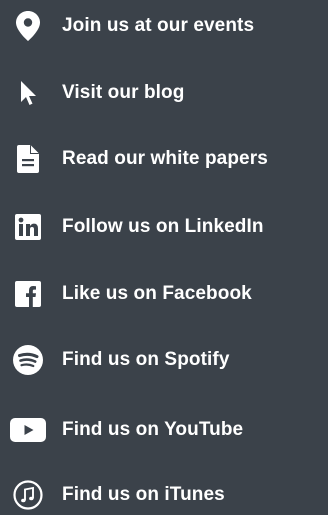 Image resolution: width=328 pixels, height=515 pixels. I want to click on facebook-icon, so click(28, 294).